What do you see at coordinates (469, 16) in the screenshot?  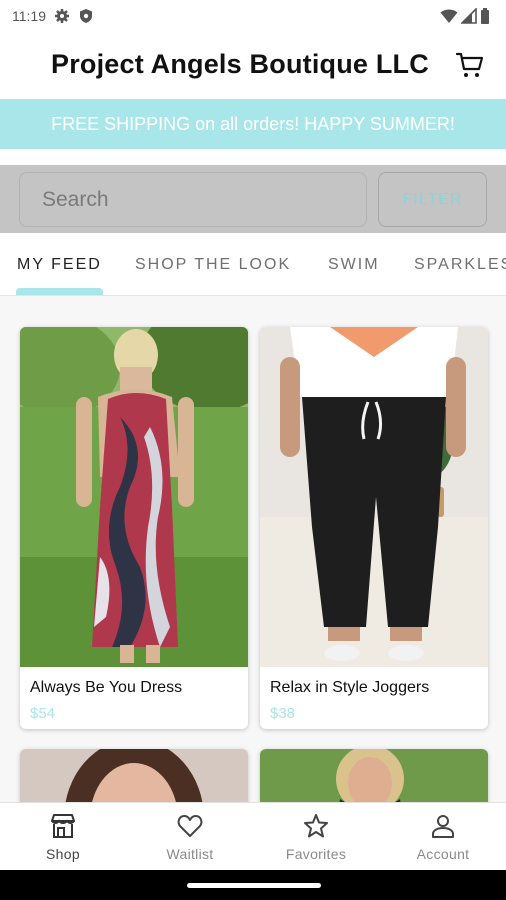 I see `signal-icon` at bounding box center [469, 16].